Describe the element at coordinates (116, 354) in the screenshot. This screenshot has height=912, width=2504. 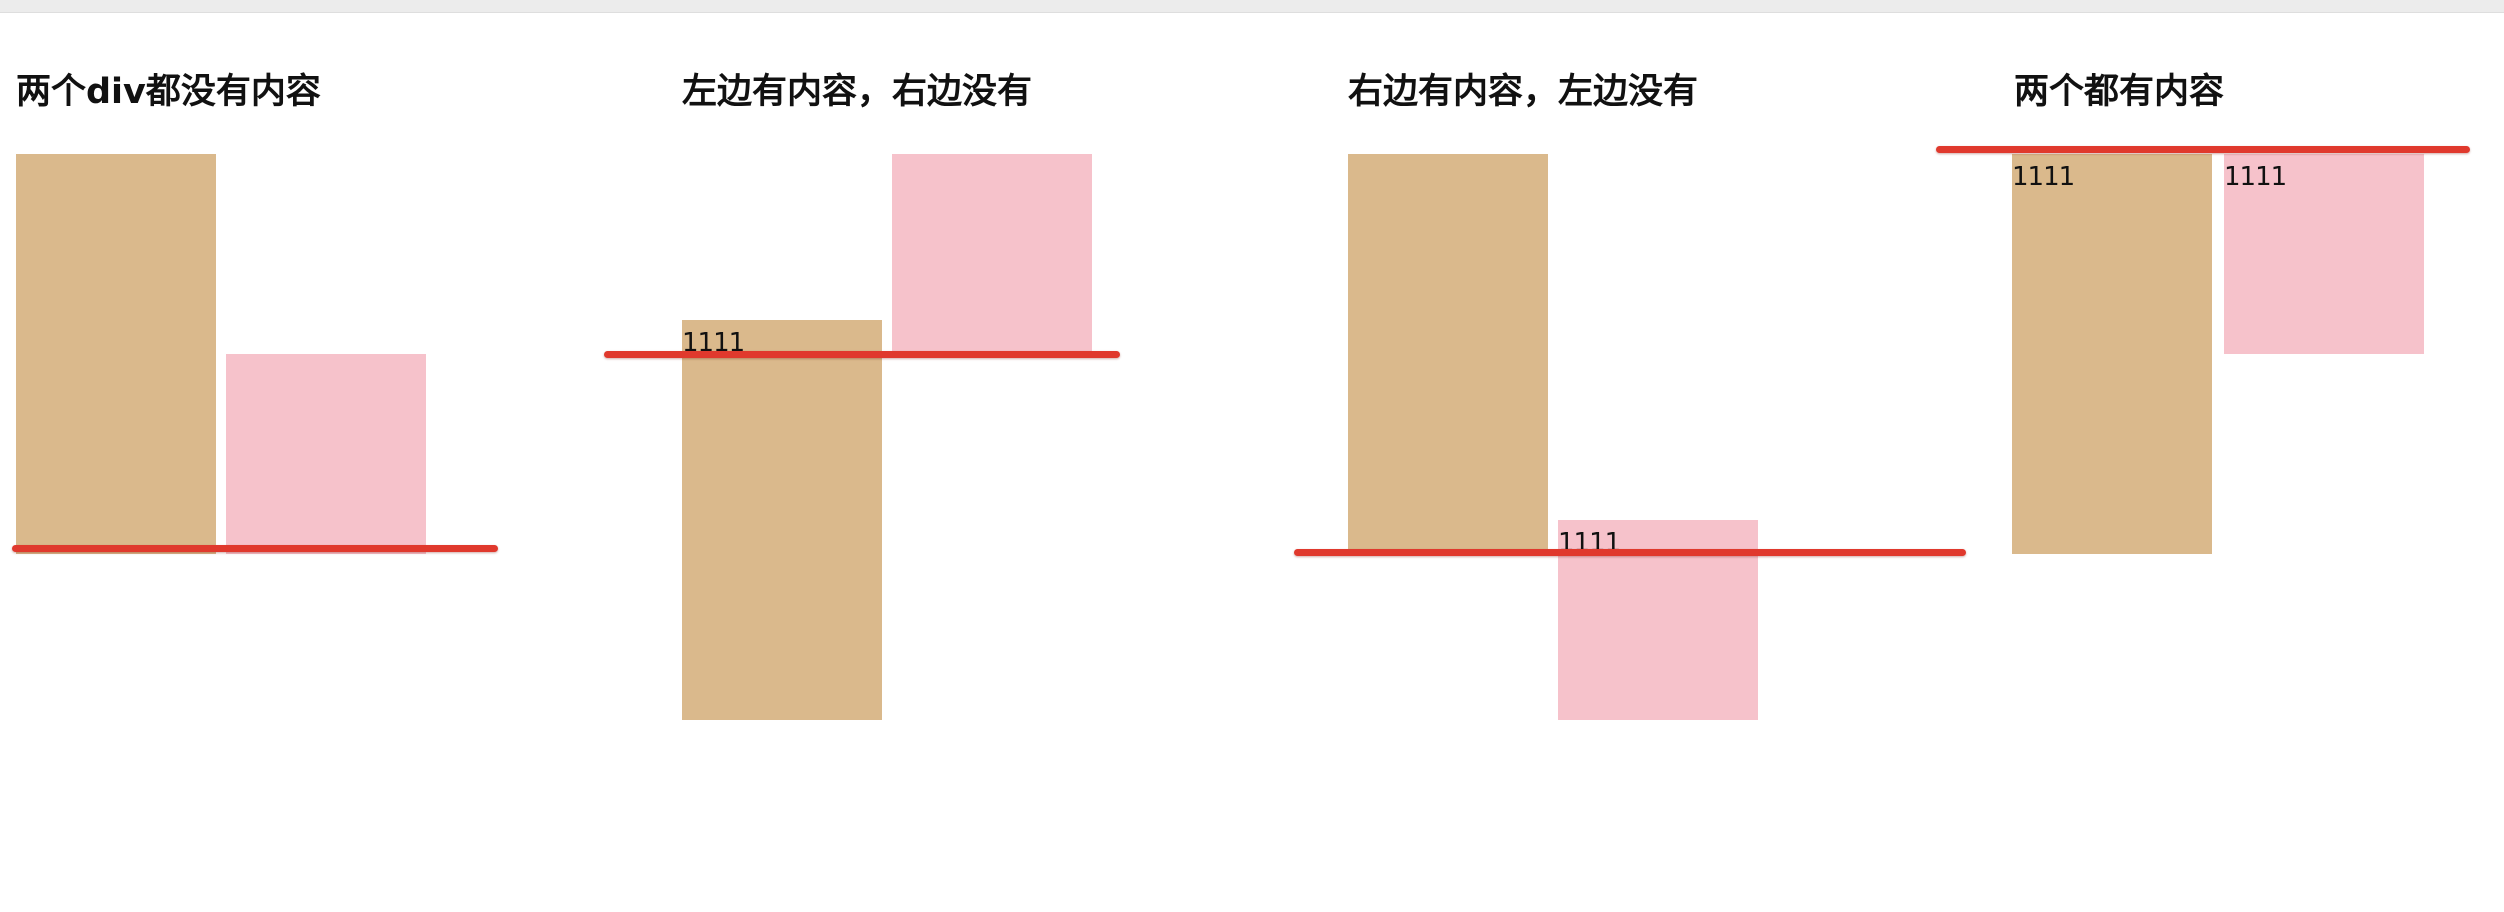
I see `panel-1-left-box` at that location.